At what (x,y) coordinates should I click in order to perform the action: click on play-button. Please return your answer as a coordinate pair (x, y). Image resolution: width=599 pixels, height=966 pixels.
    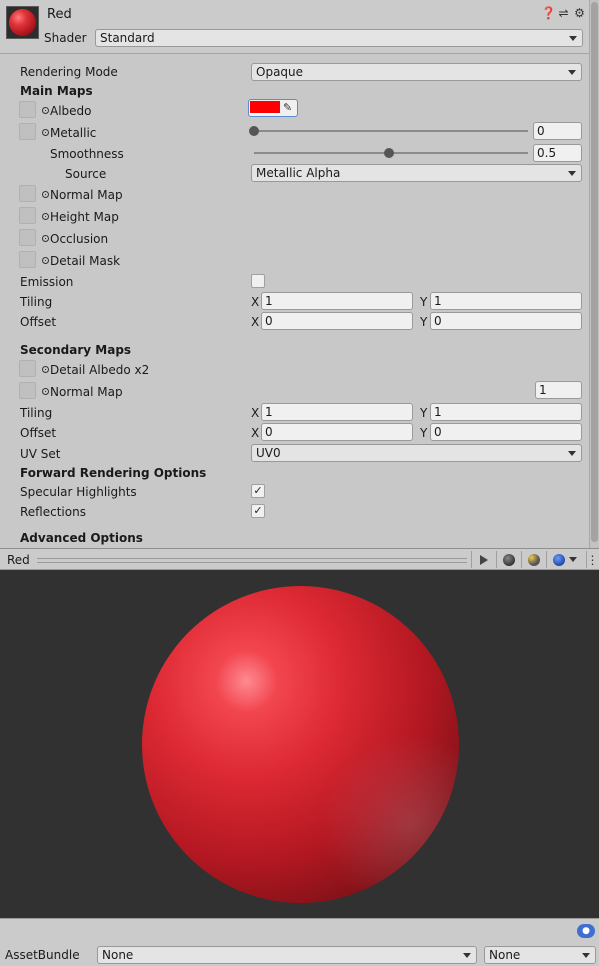
    Looking at the image, I should click on (483, 559).